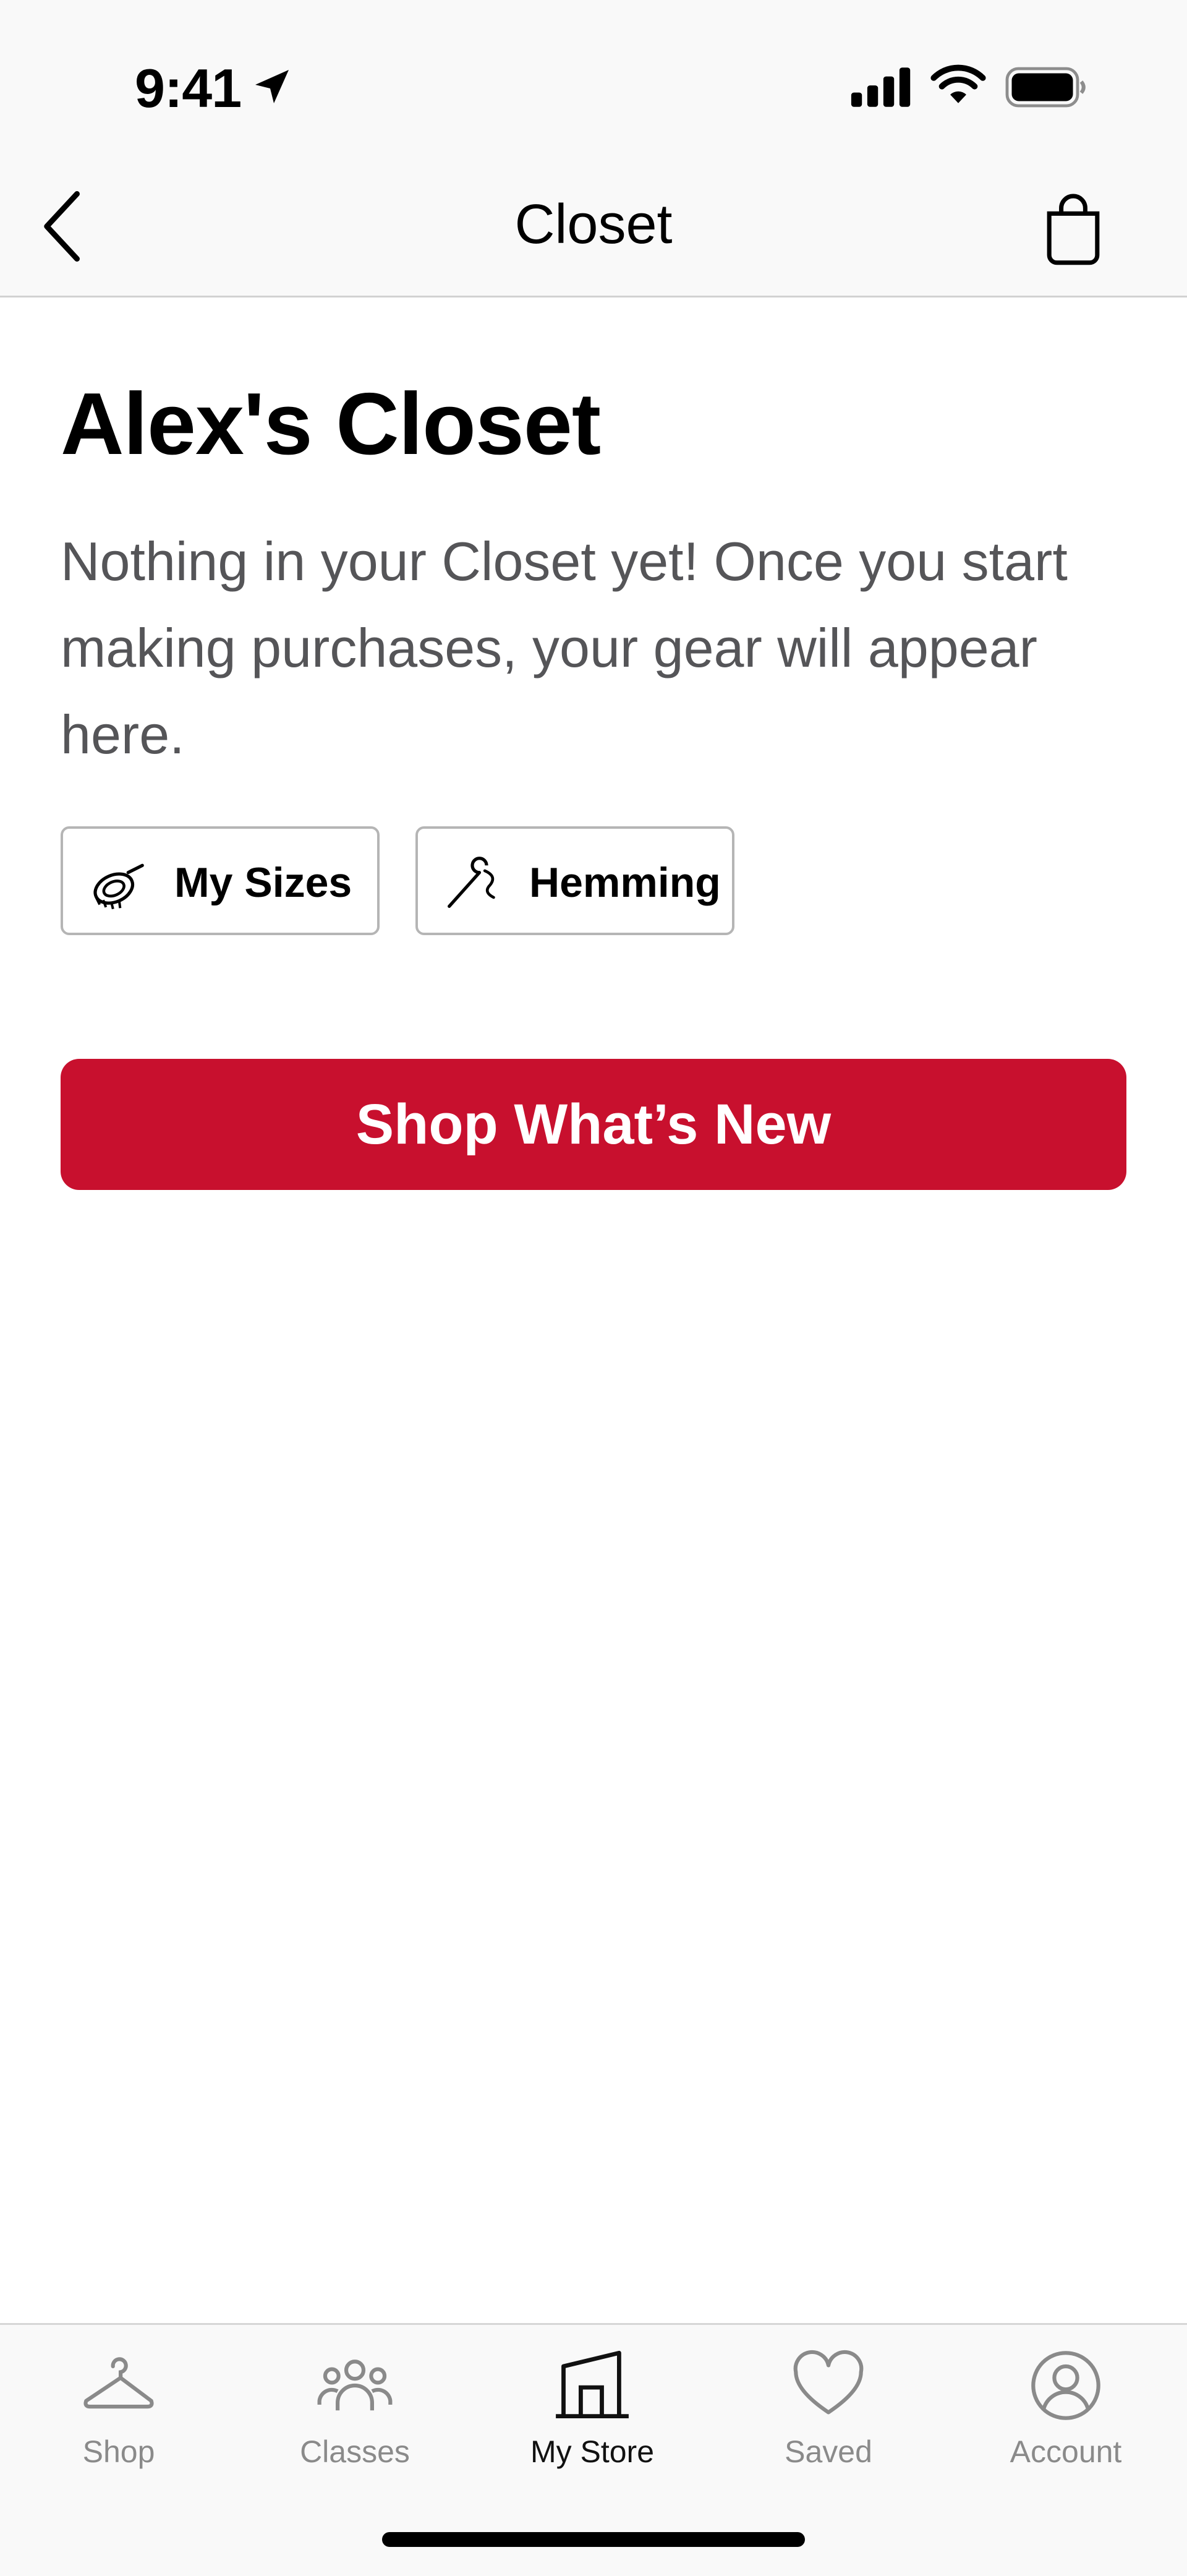 The image size is (1187, 2576). What do you see at coordinates (958, 83) in the screenshot?
I see `wifi-icon` at bounding box center [958, 83].